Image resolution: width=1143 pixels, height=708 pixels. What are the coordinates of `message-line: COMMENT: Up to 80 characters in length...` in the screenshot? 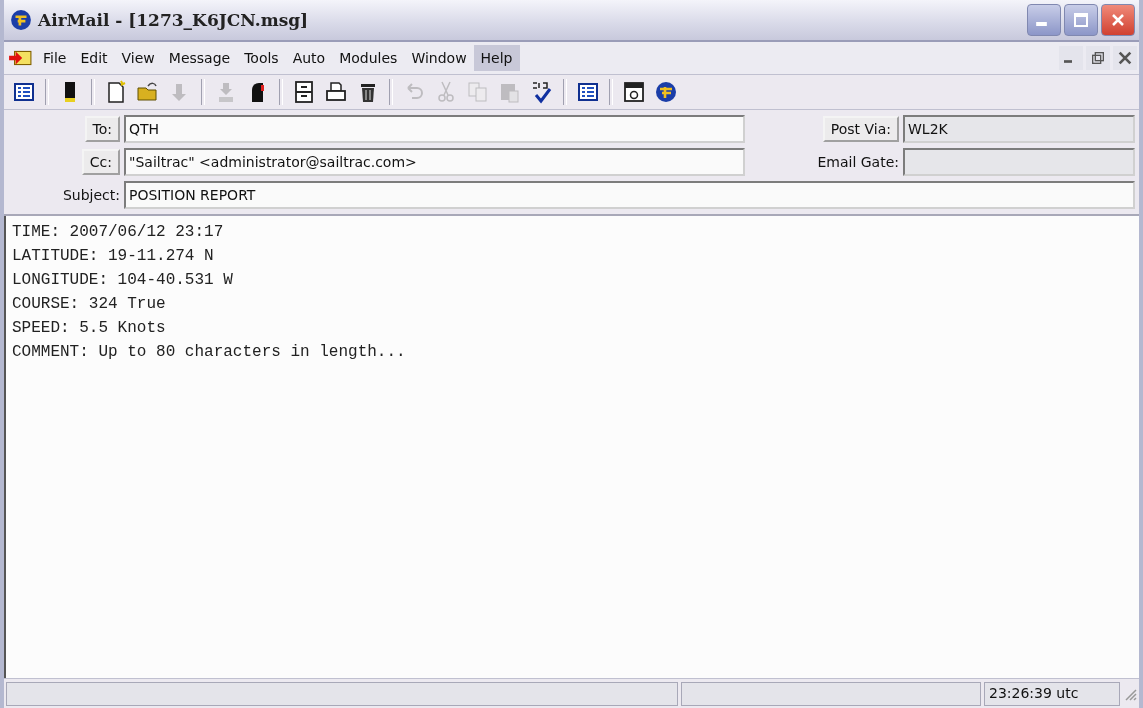 It's located at (209, 352).